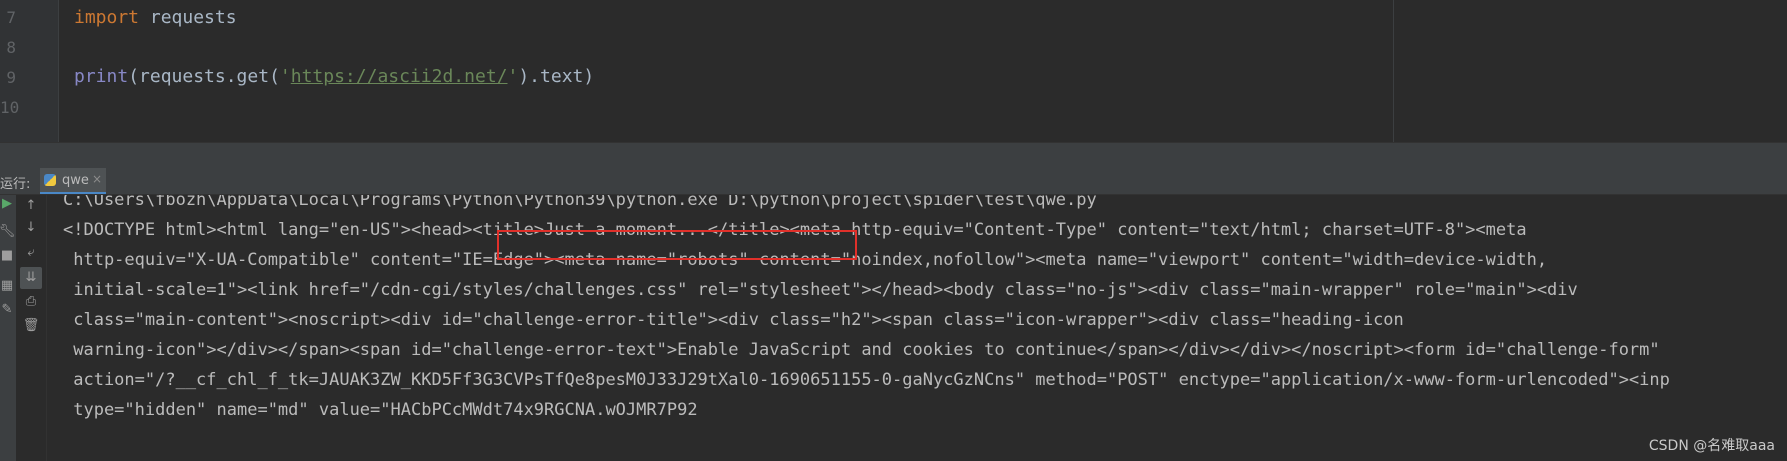 The image size is (1787, 461). Describe the element at coordinates (556, 76) in the screenshot. I see `call-expression-end: ).text)` at that location.